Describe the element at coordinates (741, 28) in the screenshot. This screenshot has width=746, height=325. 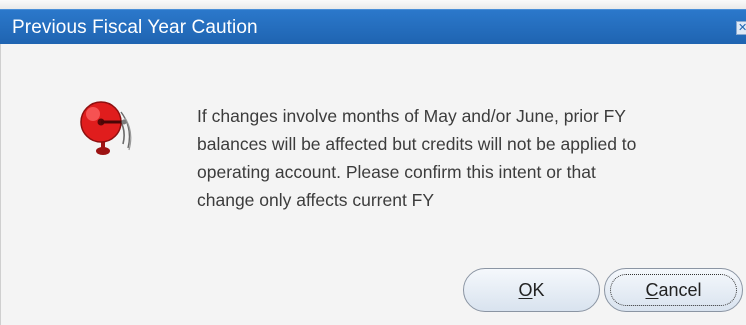
I see `close-icon: ✕` at that location.